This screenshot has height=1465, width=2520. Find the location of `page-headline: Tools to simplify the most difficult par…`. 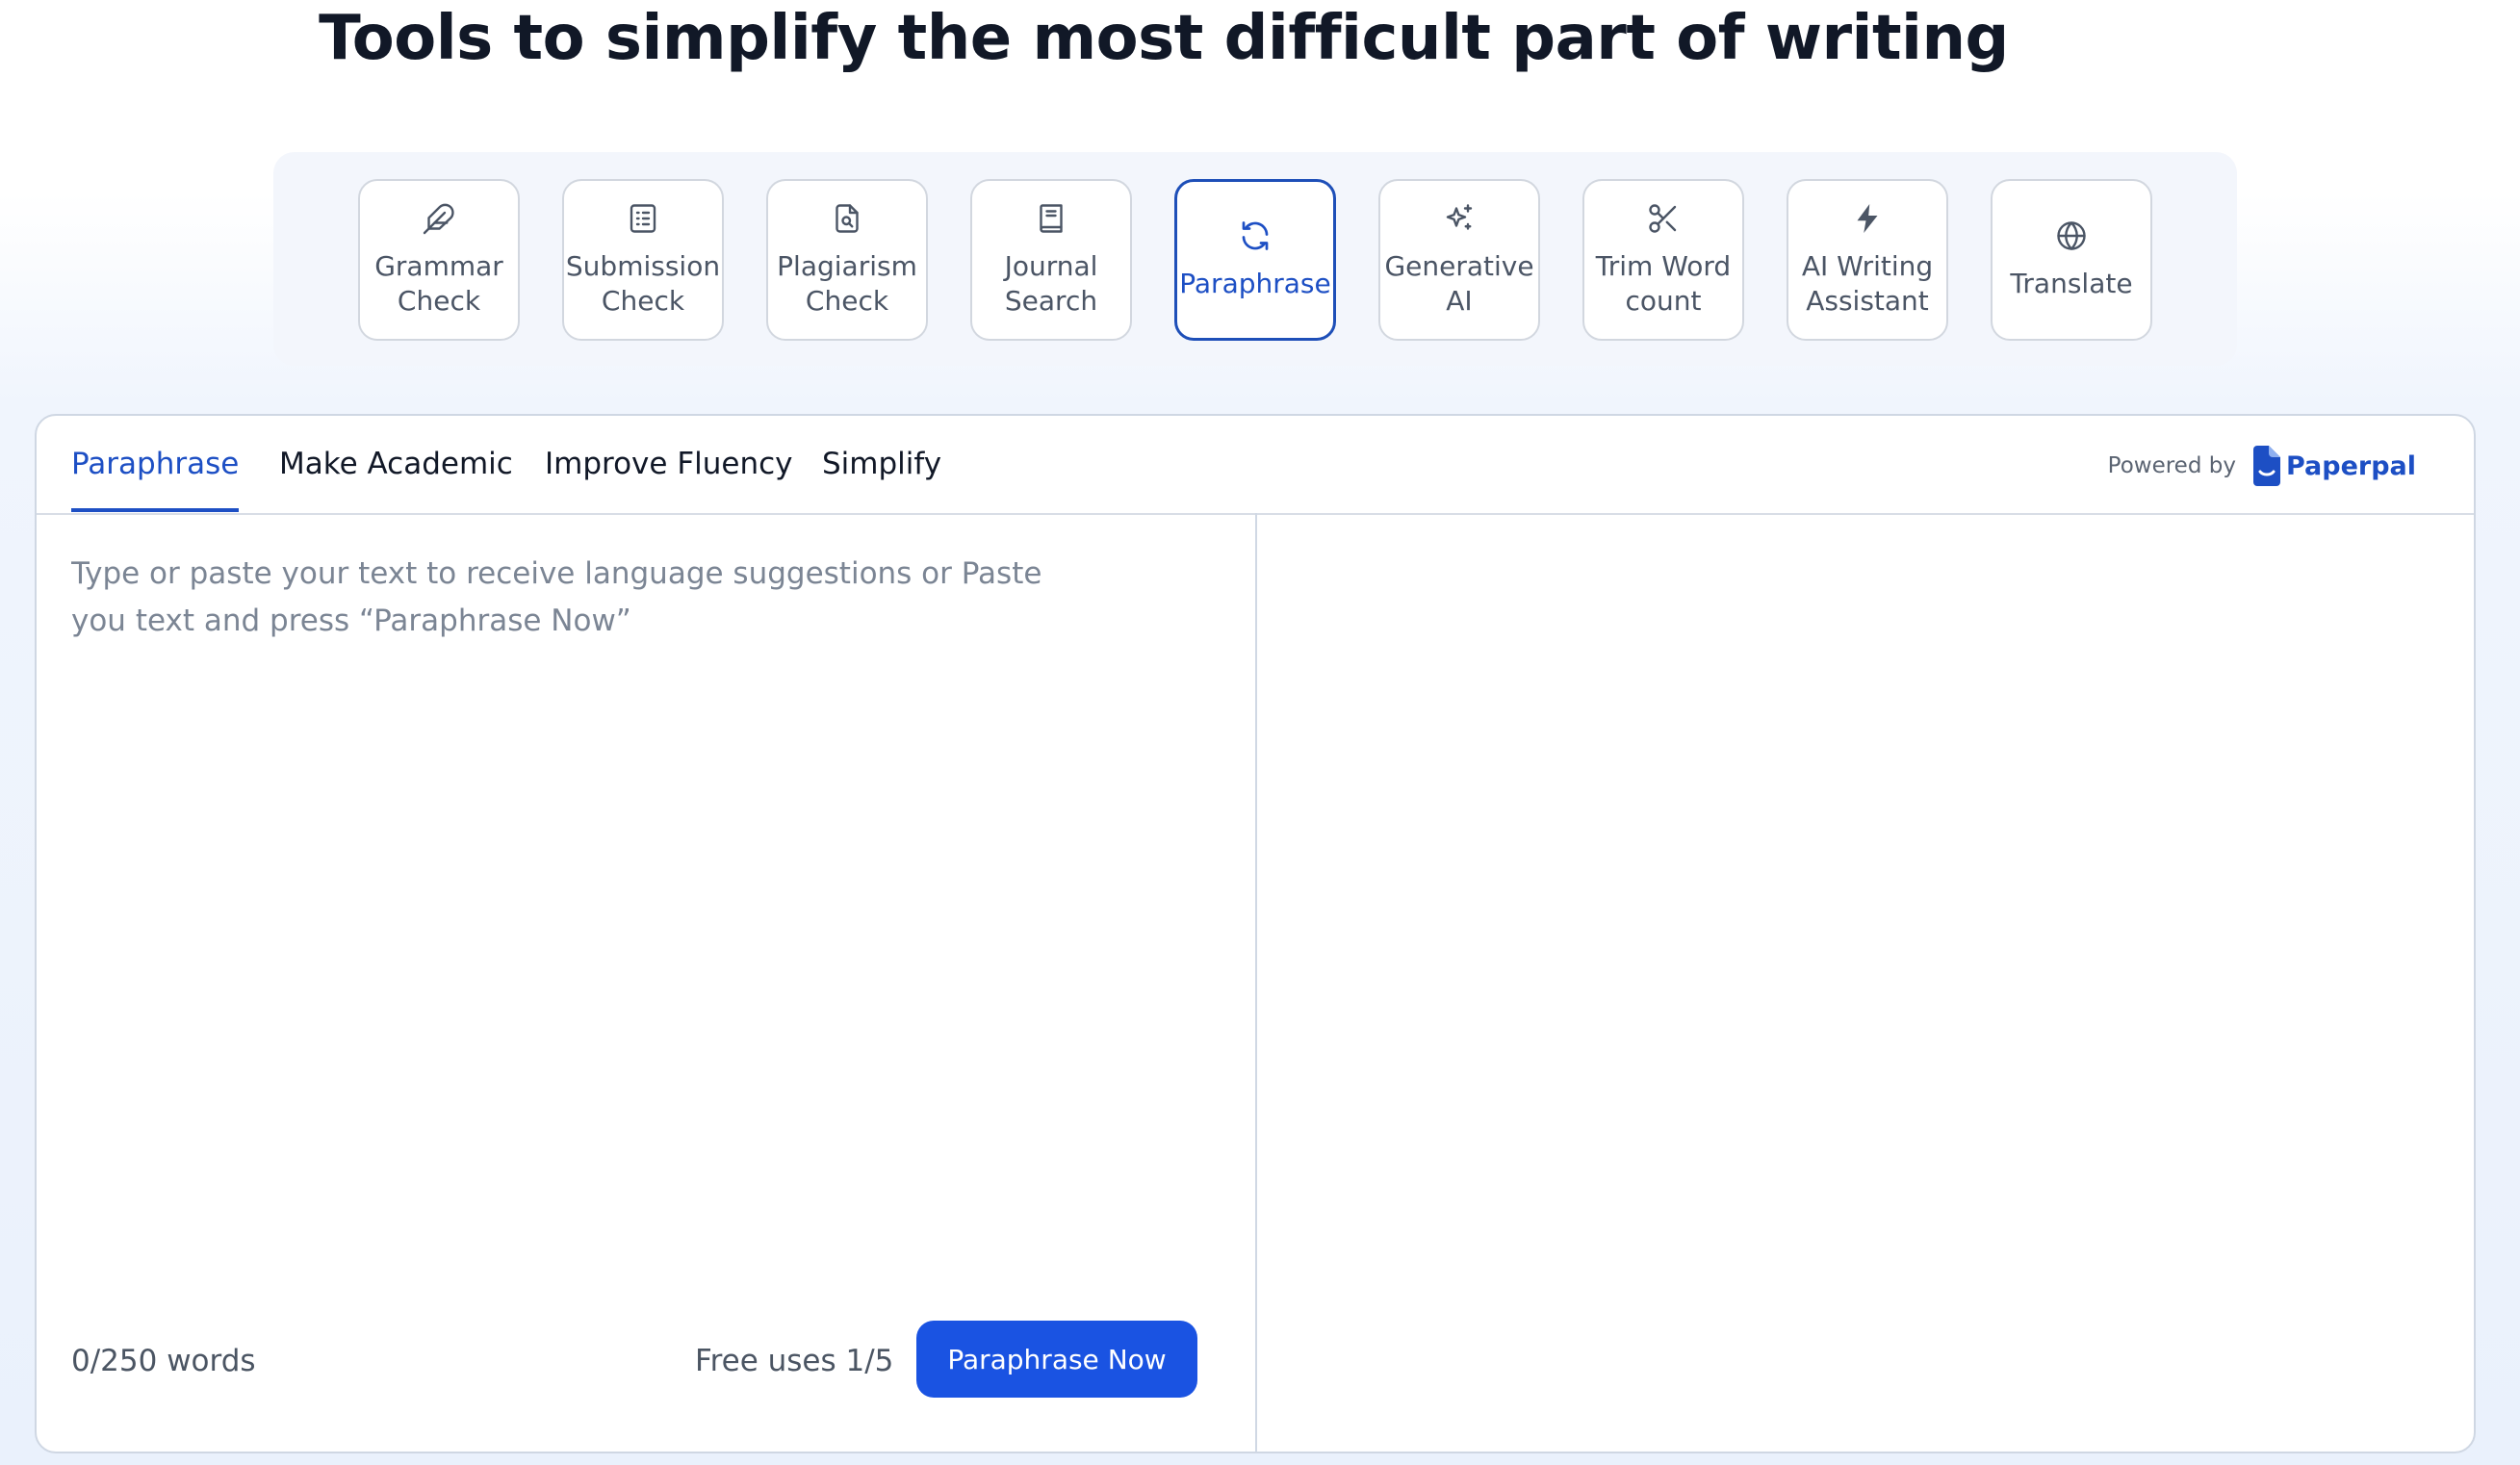

page-headline: Tools to simplify the most difficult par… is located at coordinates (1164, 39).